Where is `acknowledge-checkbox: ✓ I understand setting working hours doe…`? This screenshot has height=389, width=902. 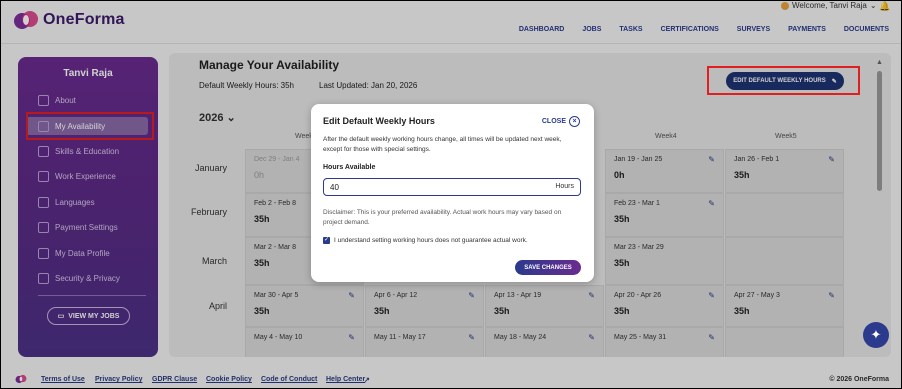
acknowledge-checkbox: ✓ I understand setting working hours doe… is located at coordinates (425, 240).